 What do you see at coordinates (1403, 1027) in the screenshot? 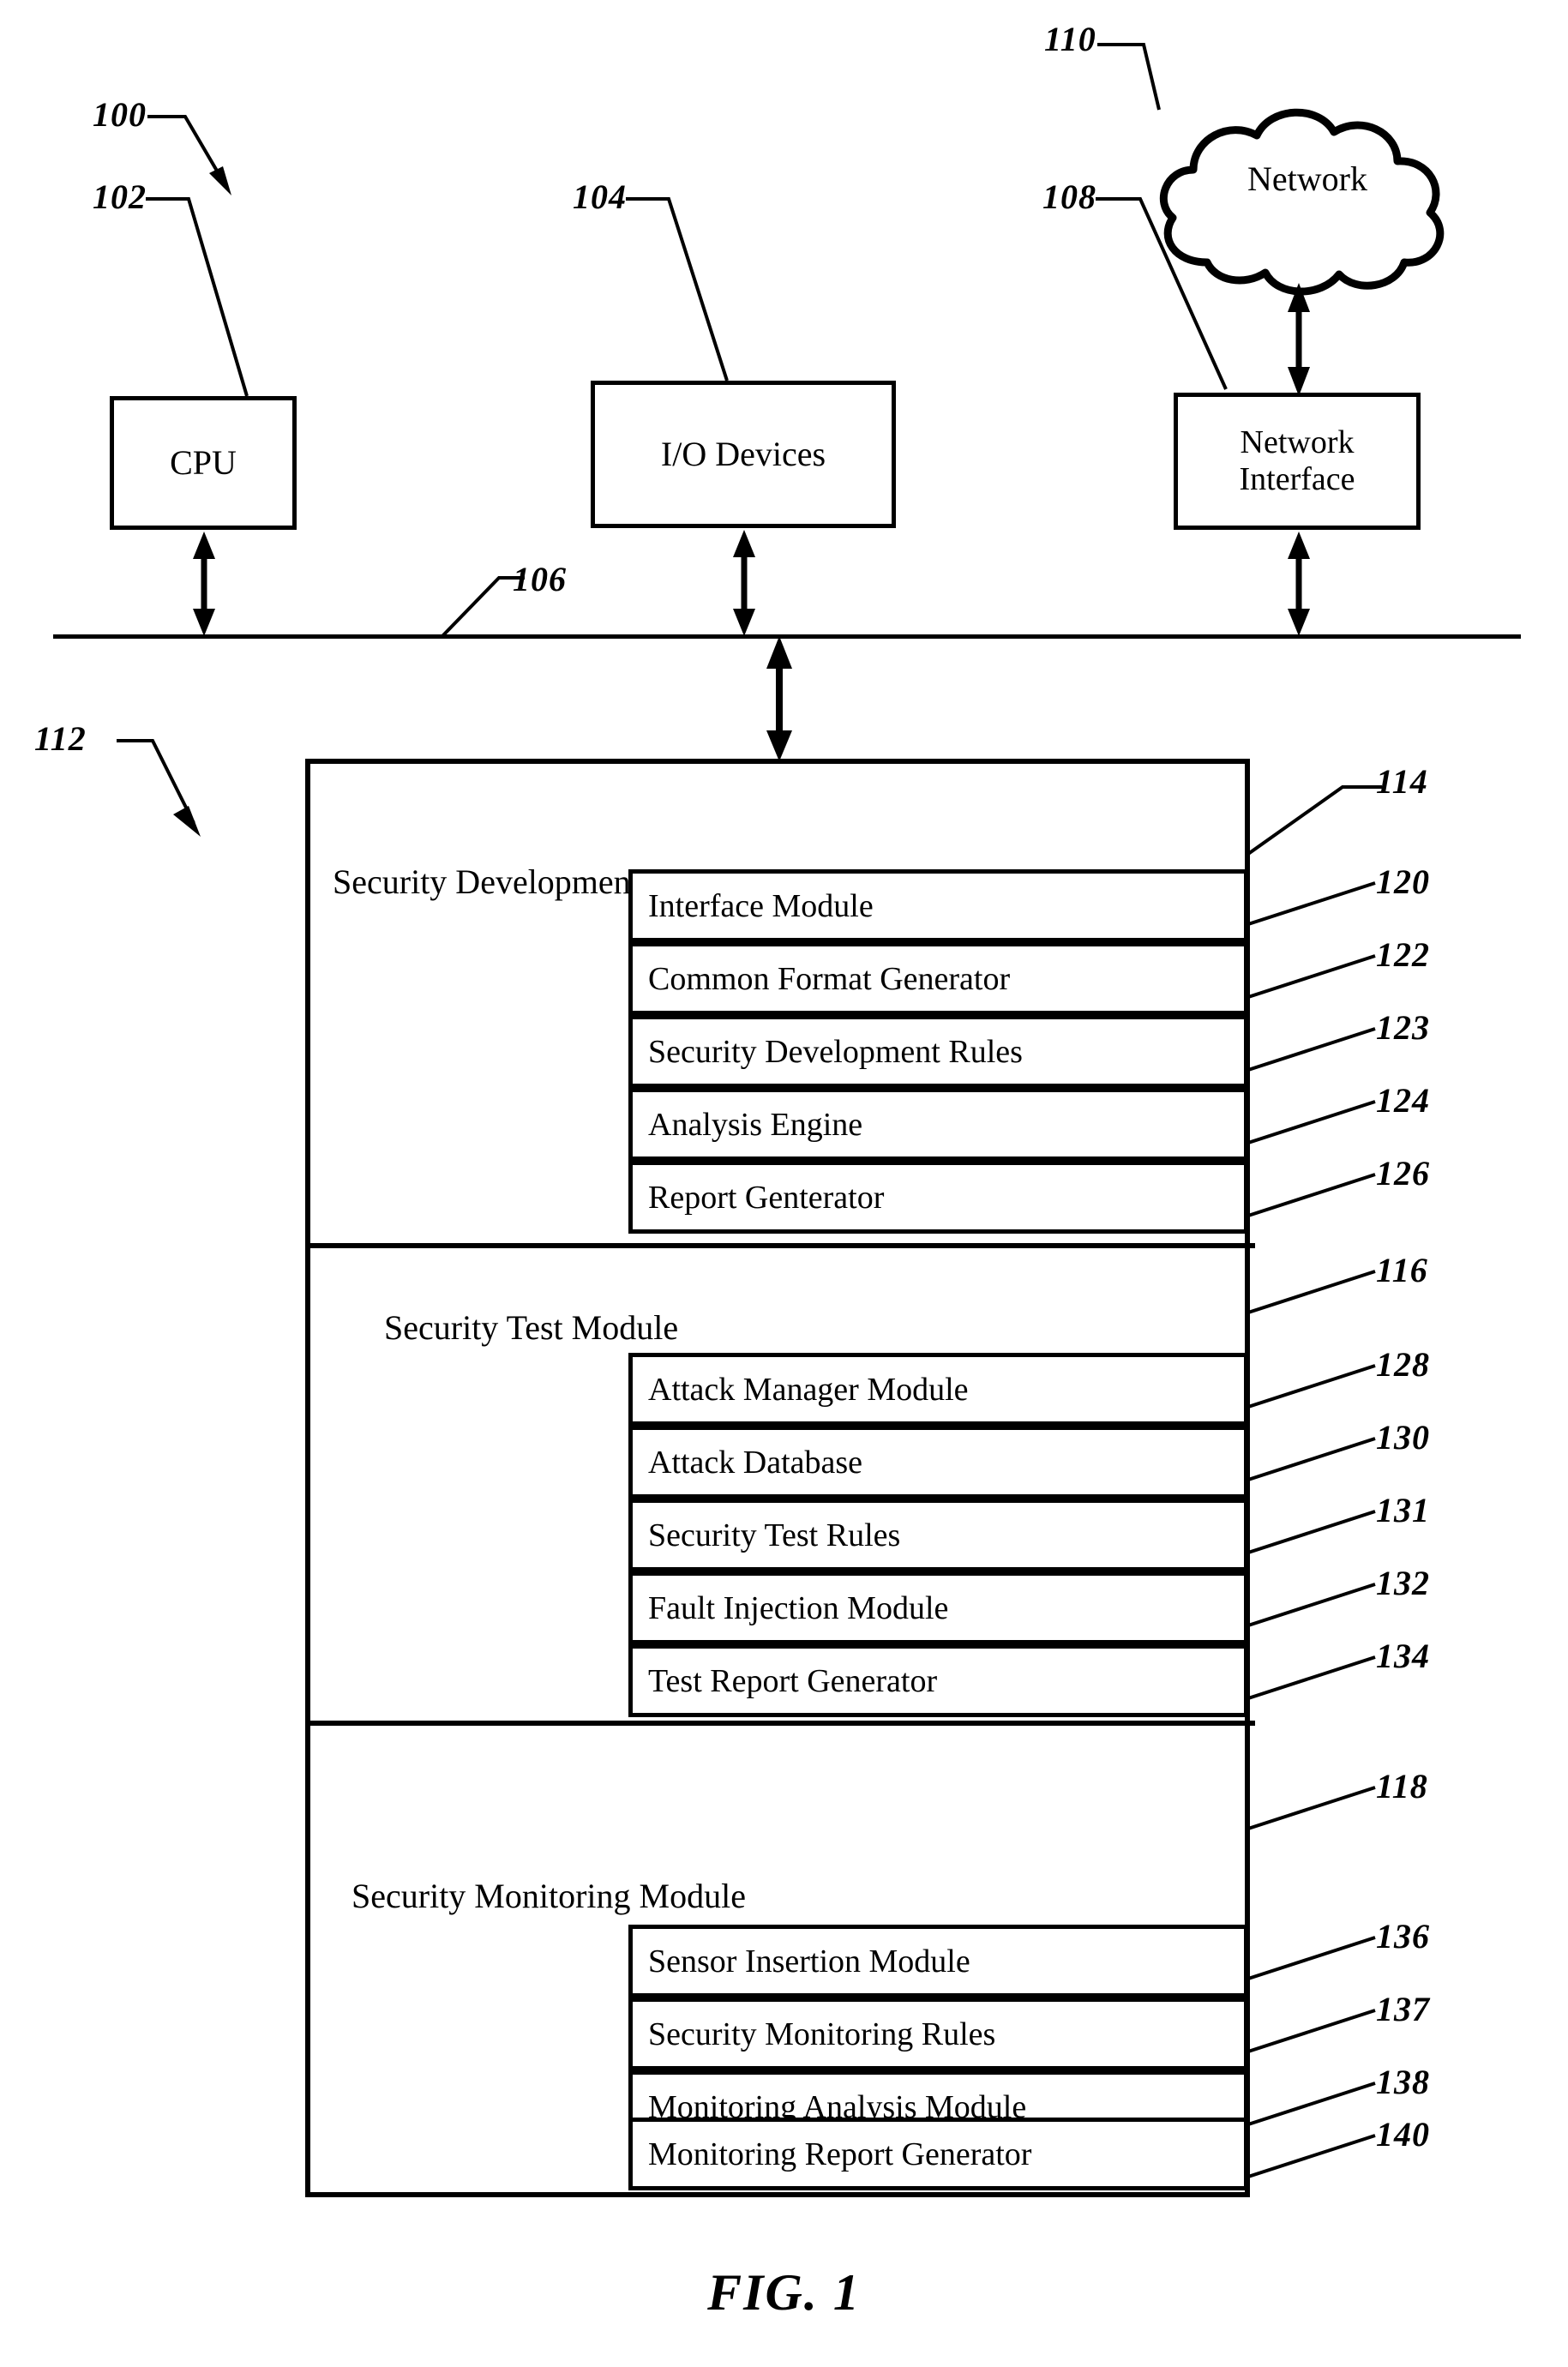
I see `ref-123: 123` at bounding box center [1403, 1027].